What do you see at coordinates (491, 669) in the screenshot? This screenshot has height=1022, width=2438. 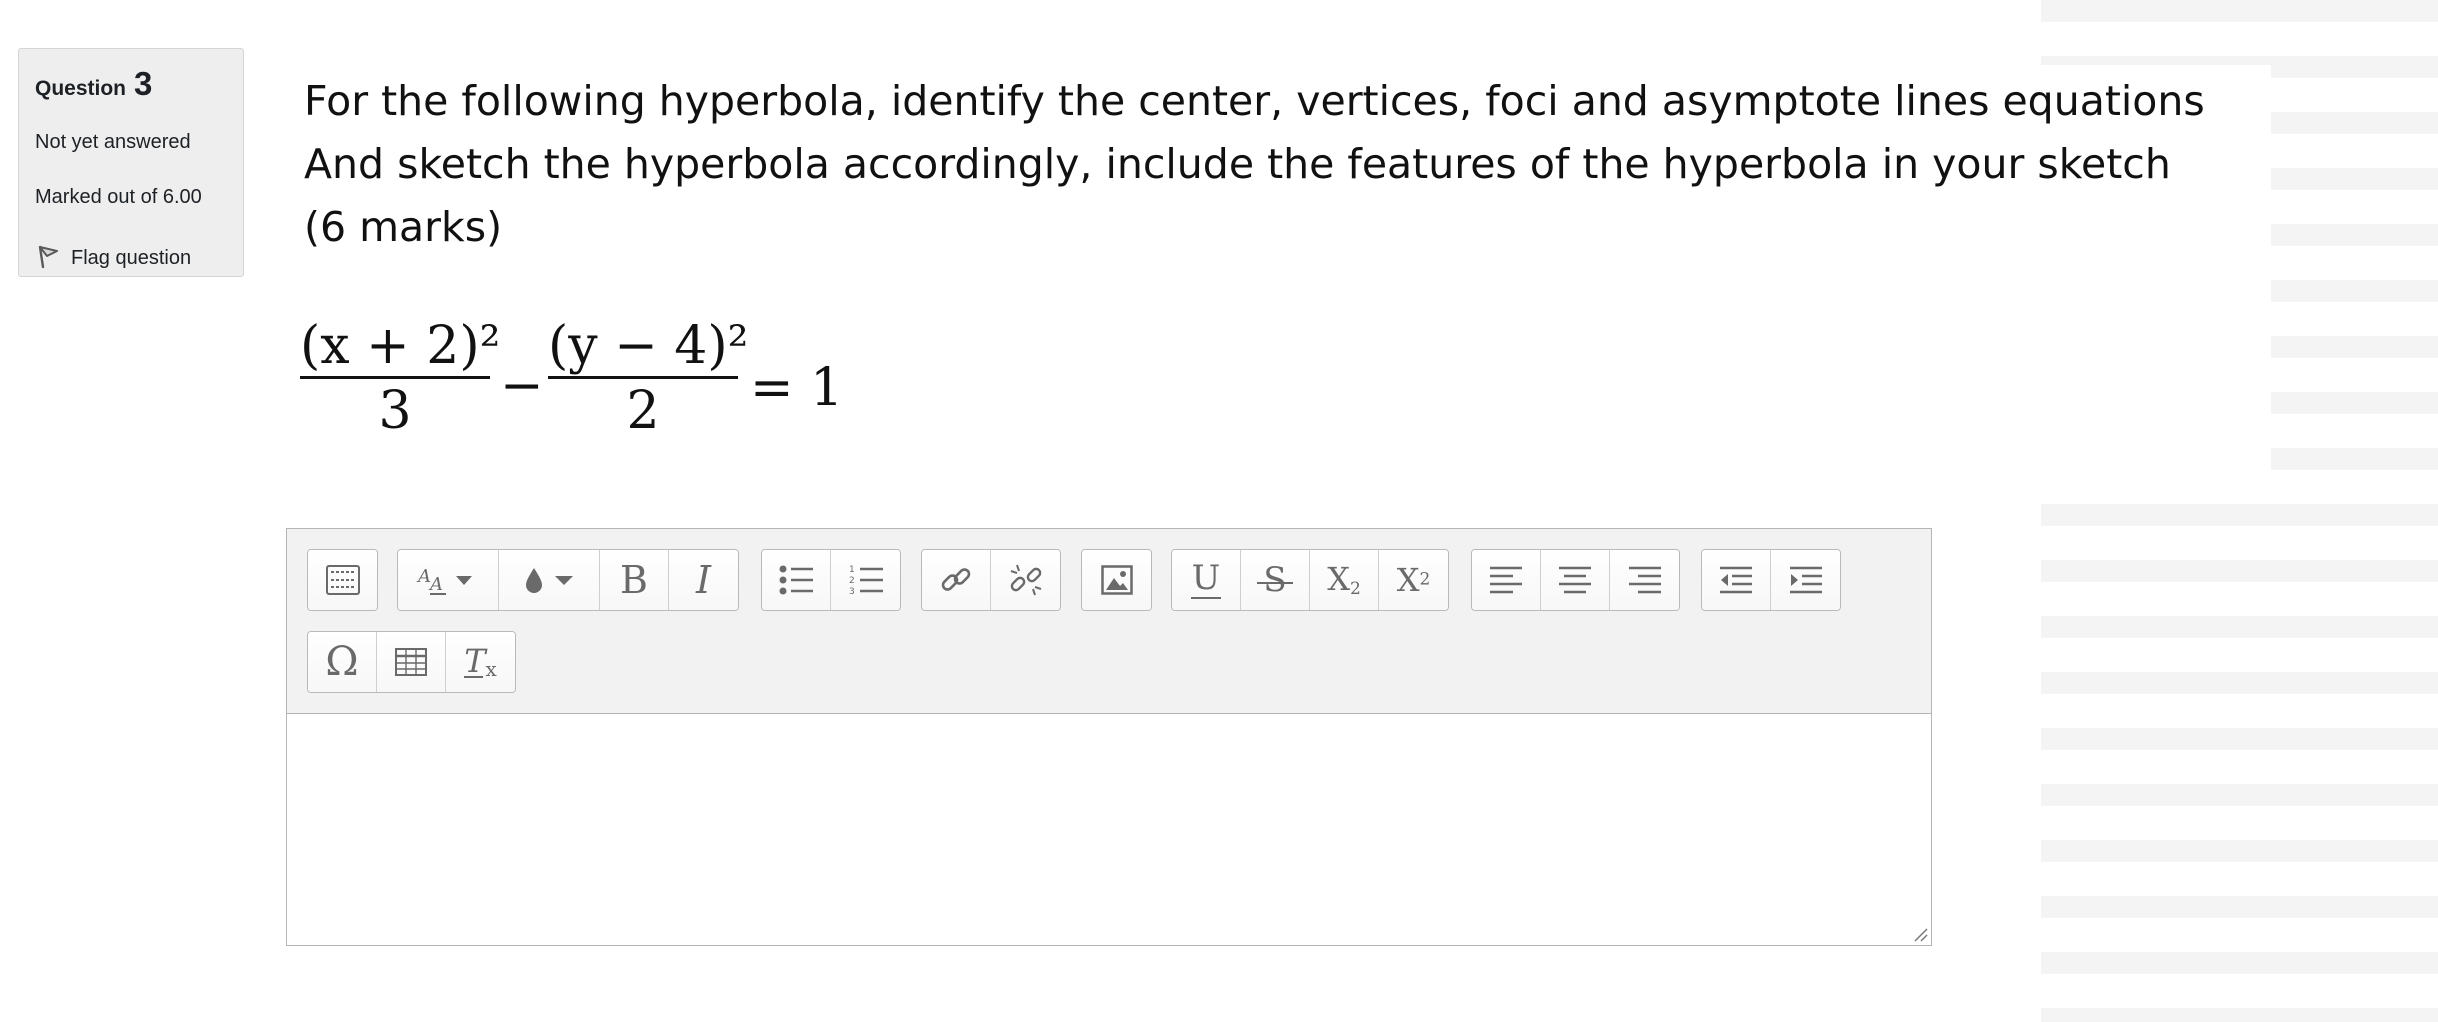 I see `clear-formatting-sub: x` at bounding box center [491, 669].